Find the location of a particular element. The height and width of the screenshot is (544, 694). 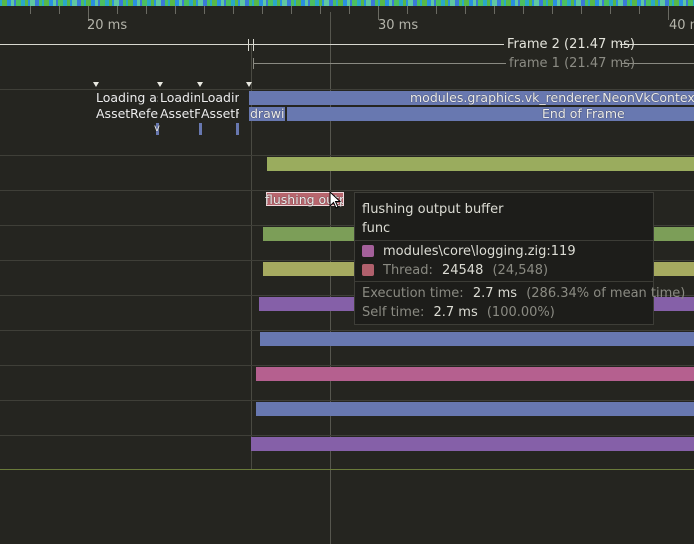

frame-1-boundary-mark is located at coordinates (253, 63).